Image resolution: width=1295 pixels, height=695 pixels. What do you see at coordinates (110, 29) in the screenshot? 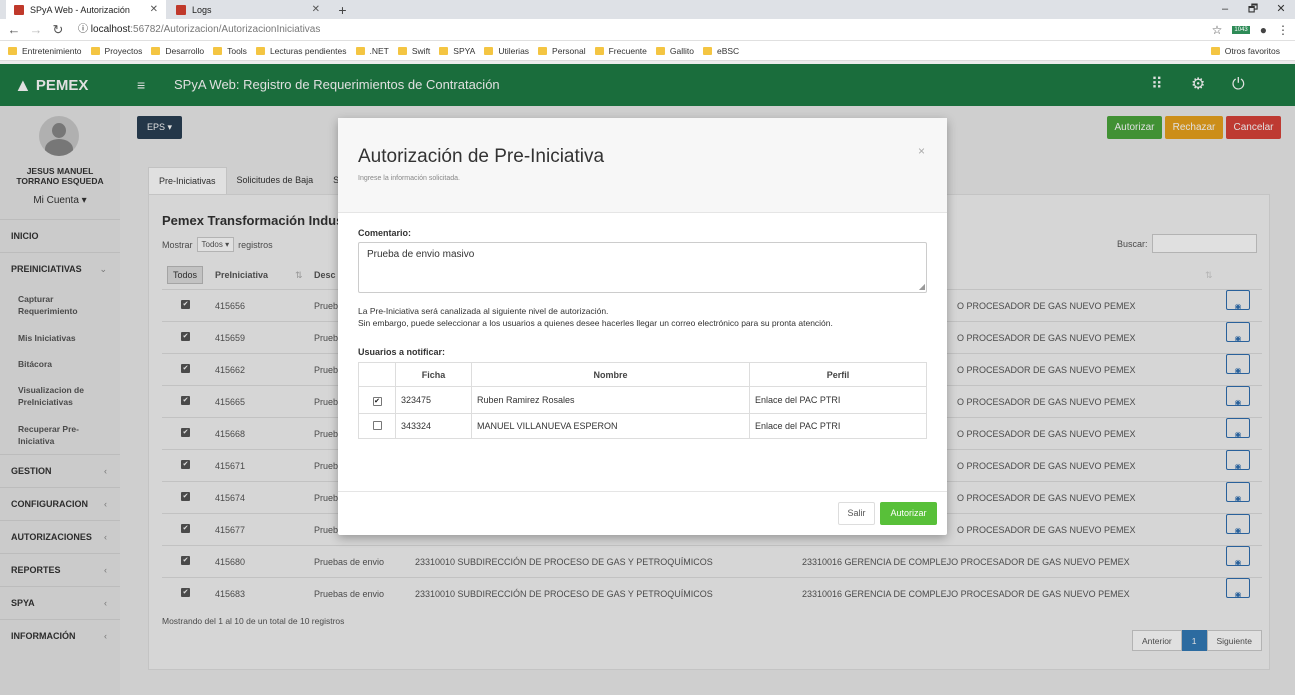
I see `url-host: localhost` at bounding box center [110, 29].